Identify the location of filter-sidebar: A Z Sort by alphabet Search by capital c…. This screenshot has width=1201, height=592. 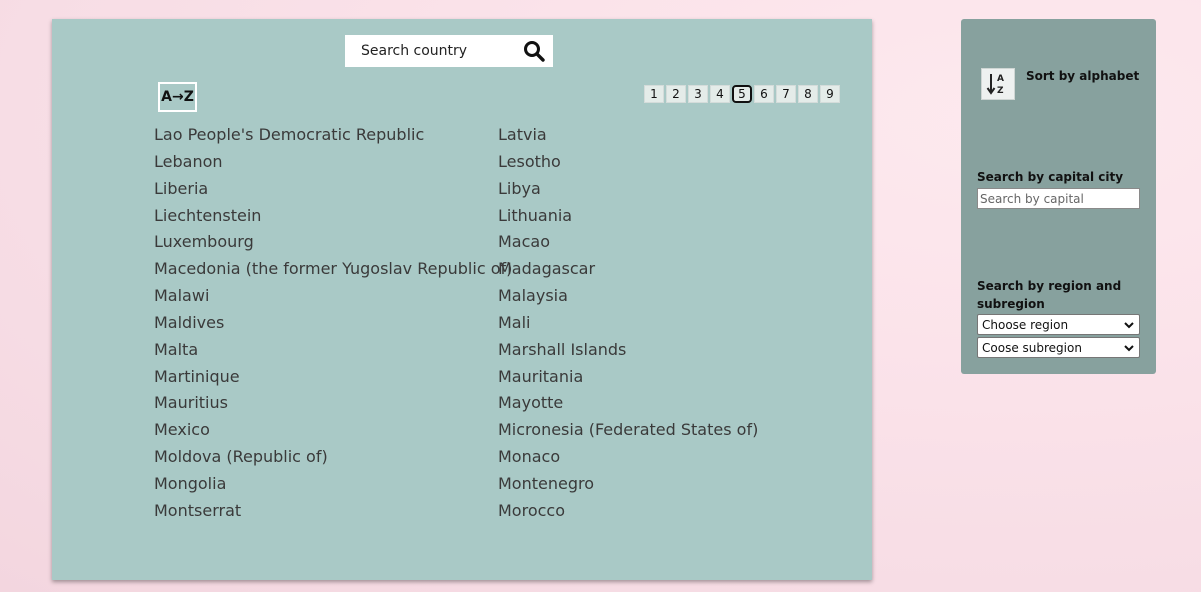
(1058, 196).